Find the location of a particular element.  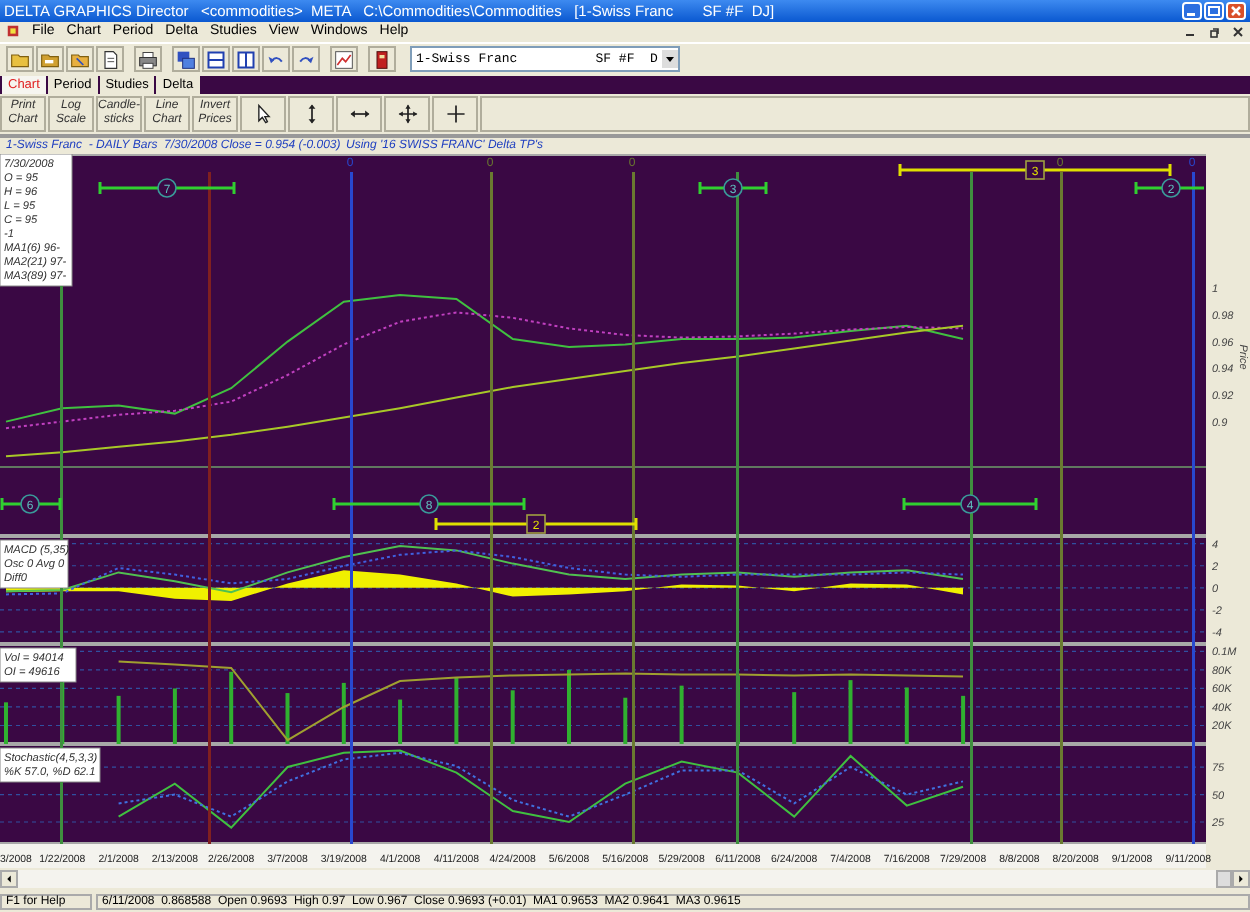

windows-button is located at coordinates (186, 59).